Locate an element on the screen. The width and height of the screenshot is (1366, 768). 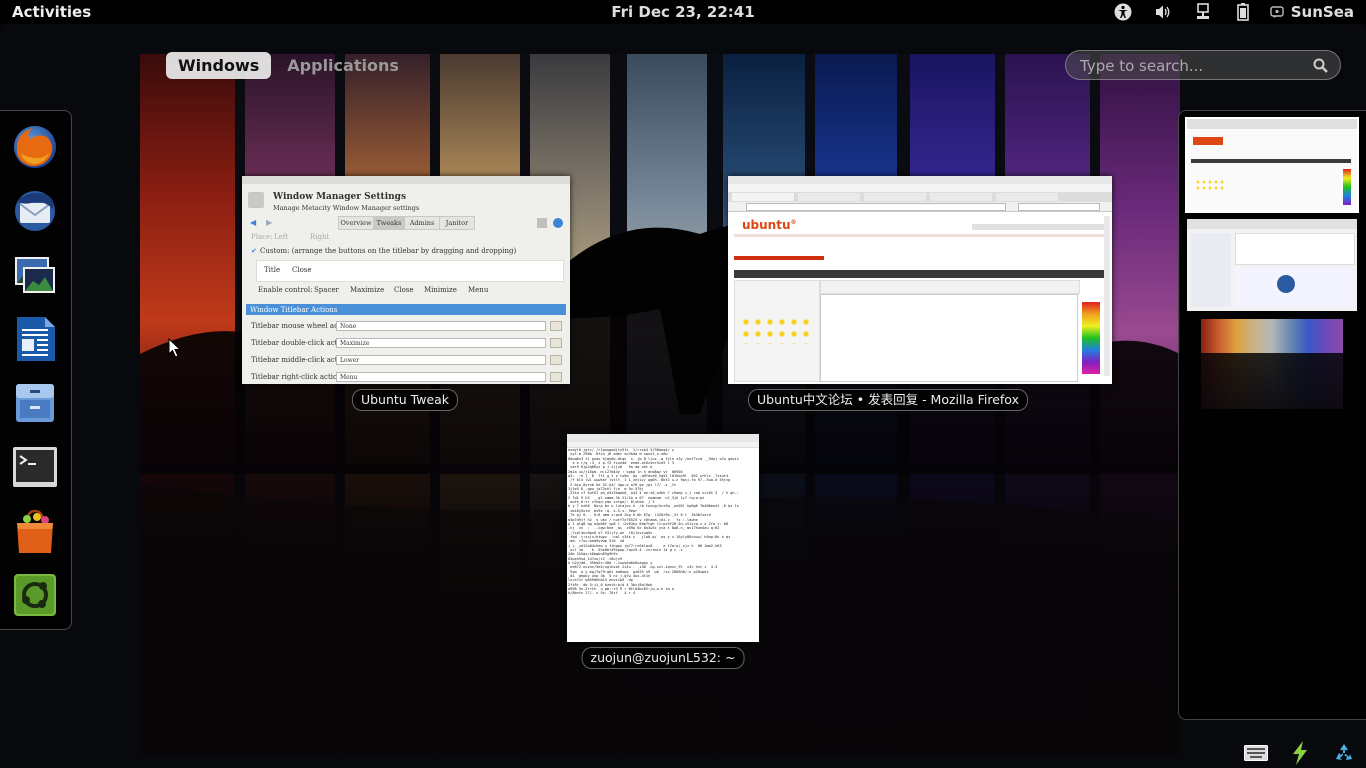
window-firefox: ubuntu® is located at coordinates (920, 280).